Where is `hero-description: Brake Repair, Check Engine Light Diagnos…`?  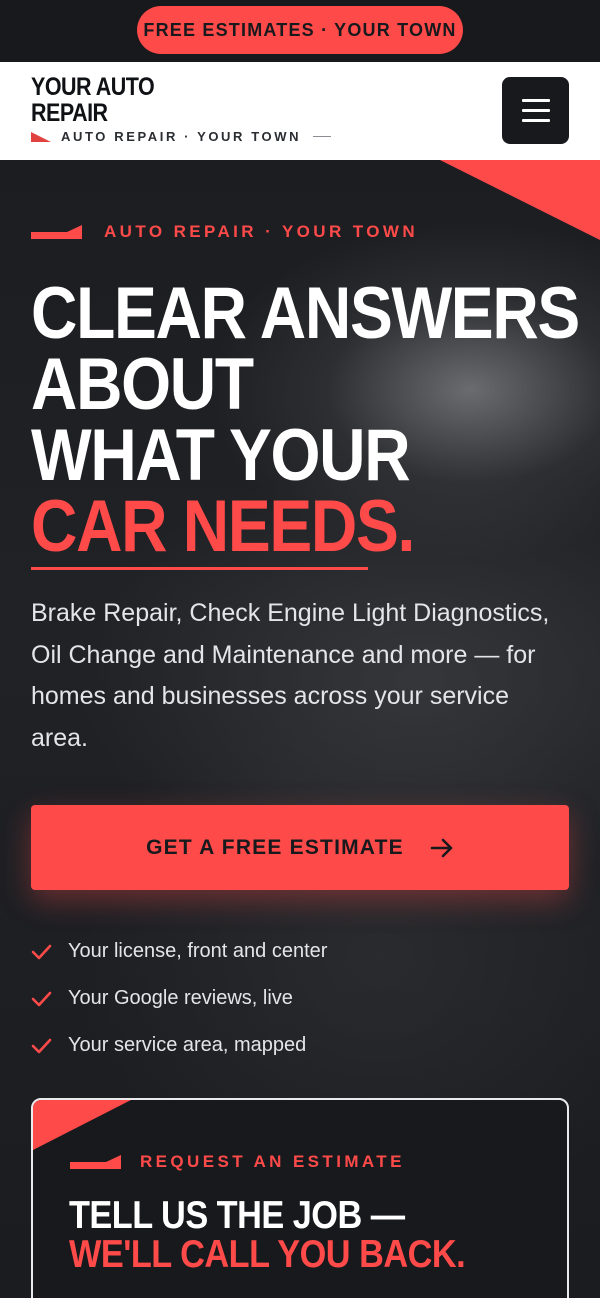 hero-description: Brake Repair, Check Engine Light Diagnos… is located at coordinates (290, 675).